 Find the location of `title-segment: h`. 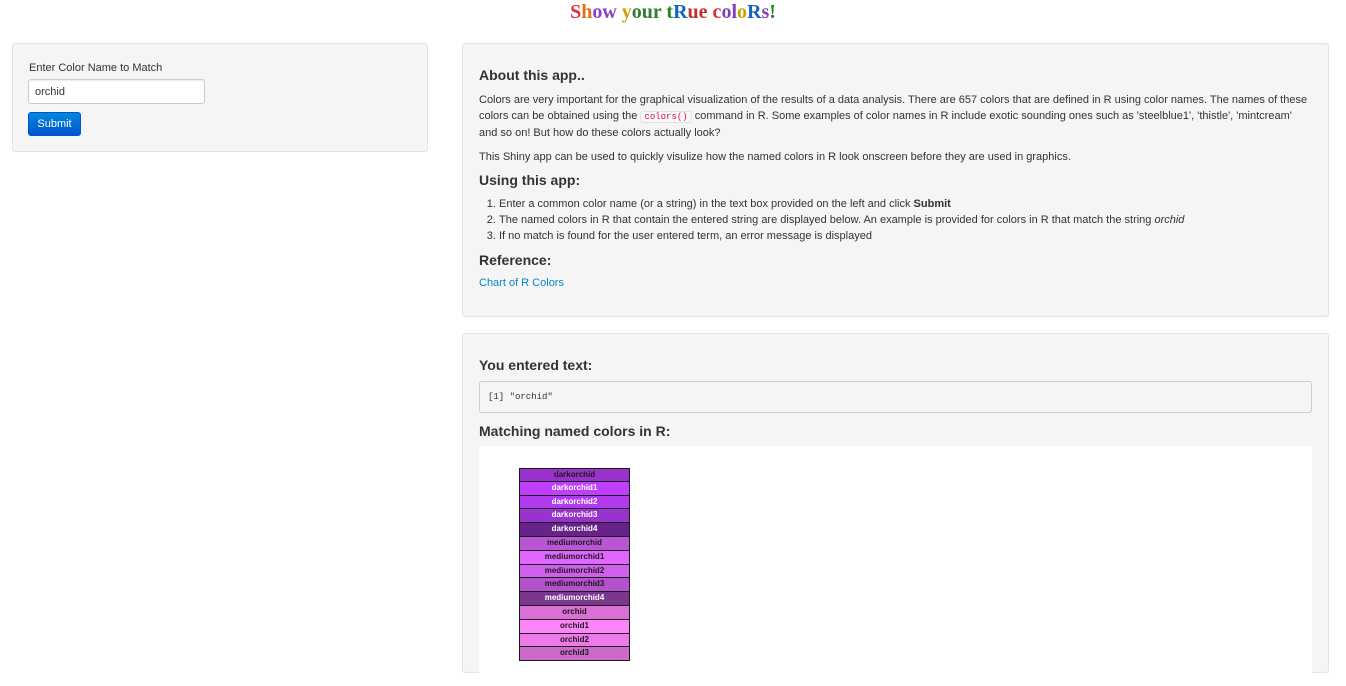

title-segment: h is located at coordinates (587, 12).